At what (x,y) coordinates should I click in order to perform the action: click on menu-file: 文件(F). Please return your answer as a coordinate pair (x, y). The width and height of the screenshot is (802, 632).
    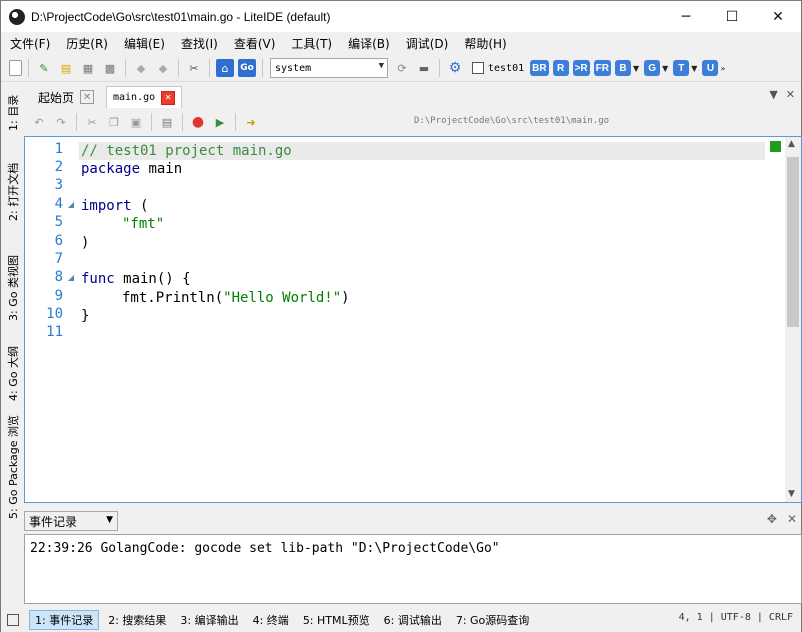
    Looking at the image, I should click on (30, 43).